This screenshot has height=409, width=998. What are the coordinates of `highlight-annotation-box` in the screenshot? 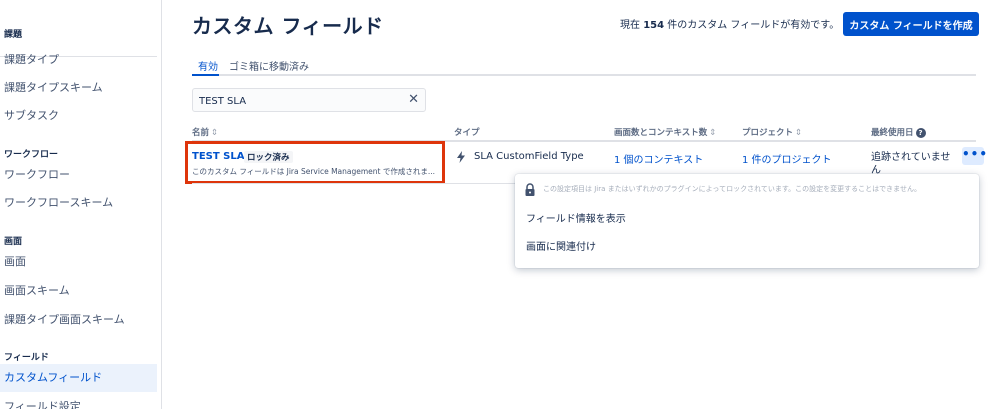 It's located at (315, 162).